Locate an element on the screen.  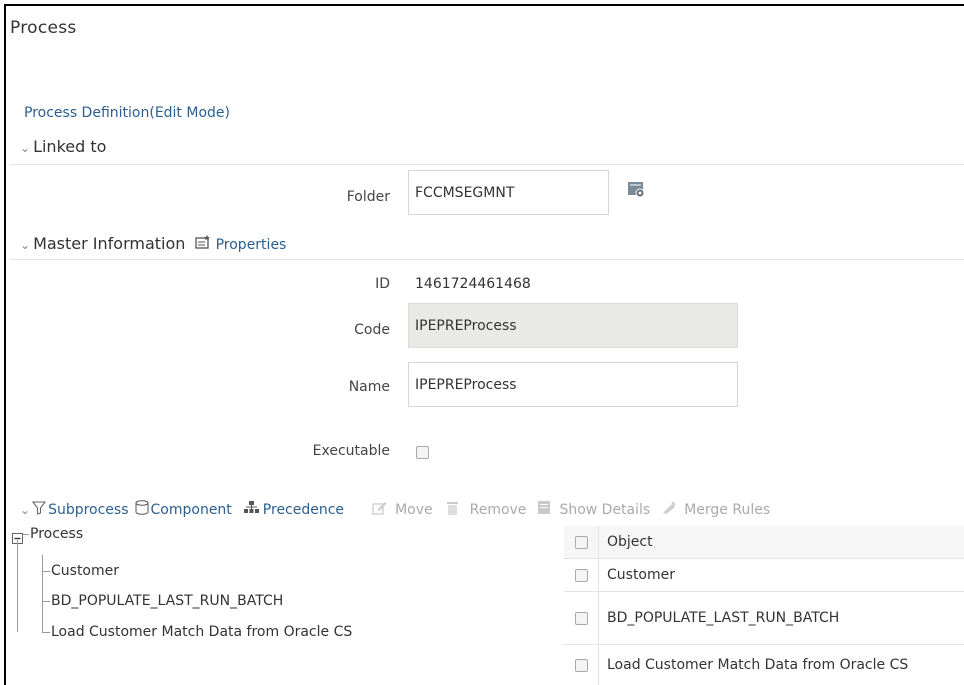
tree-node-item: BD_POPULATE_LAST_RUN_BATCH is located at coordinates (167, 601).